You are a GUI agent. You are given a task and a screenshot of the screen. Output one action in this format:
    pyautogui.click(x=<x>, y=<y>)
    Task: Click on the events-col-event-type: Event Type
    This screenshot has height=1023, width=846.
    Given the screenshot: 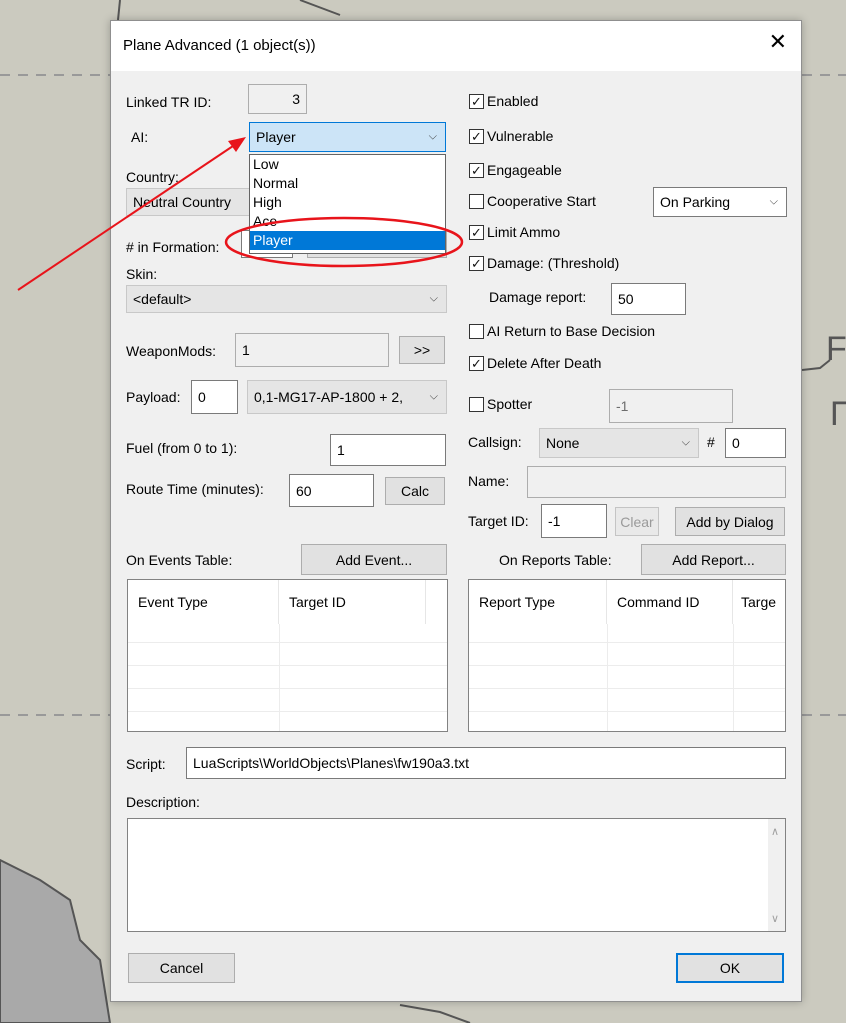 What is the action you would take?
    pyautogui.click(x=203, y=602)
    